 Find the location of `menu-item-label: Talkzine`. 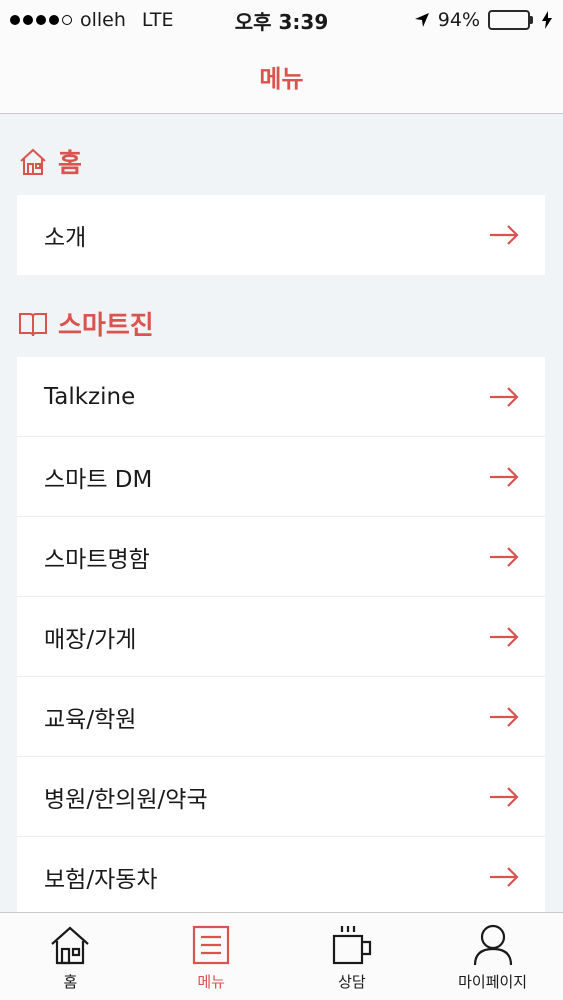

menu-item-label: Talkzine is located at coordinates (90, 396).